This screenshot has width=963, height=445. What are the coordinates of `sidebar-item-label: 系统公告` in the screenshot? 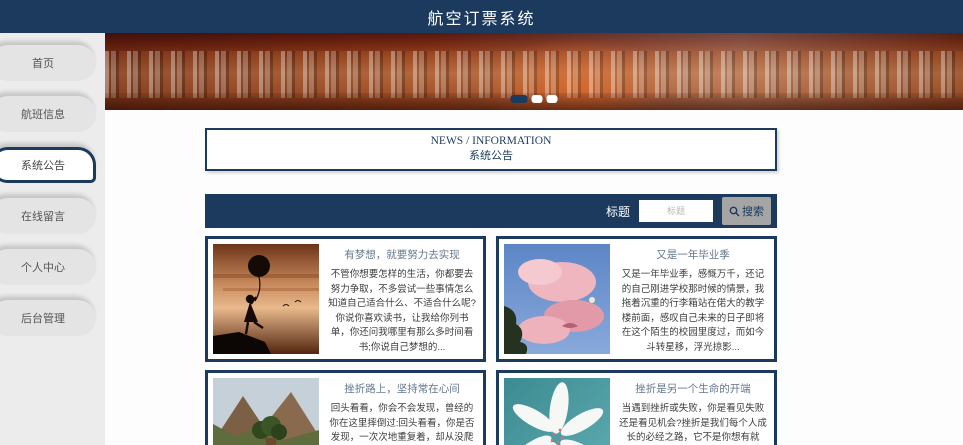 It's located at (43, 166).